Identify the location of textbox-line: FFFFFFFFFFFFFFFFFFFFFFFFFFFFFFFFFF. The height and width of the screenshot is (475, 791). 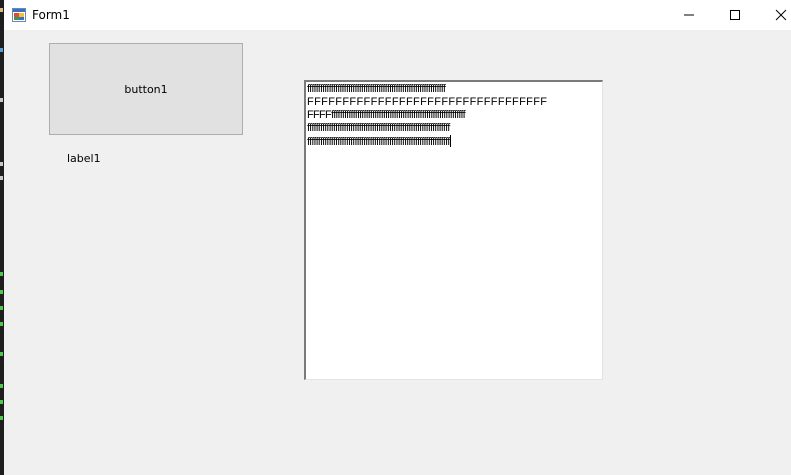
(427, 102).